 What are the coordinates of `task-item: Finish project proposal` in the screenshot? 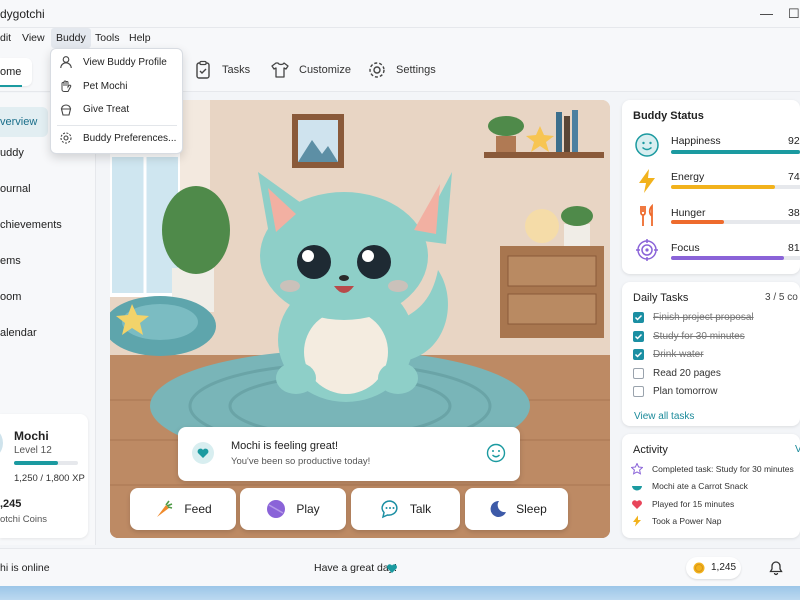 It's located at (693, 317).